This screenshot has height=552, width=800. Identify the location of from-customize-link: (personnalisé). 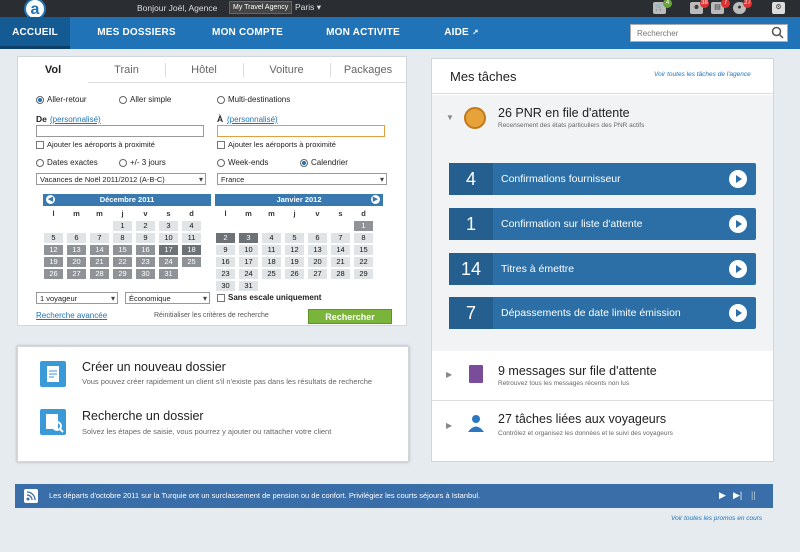
(75, 119).